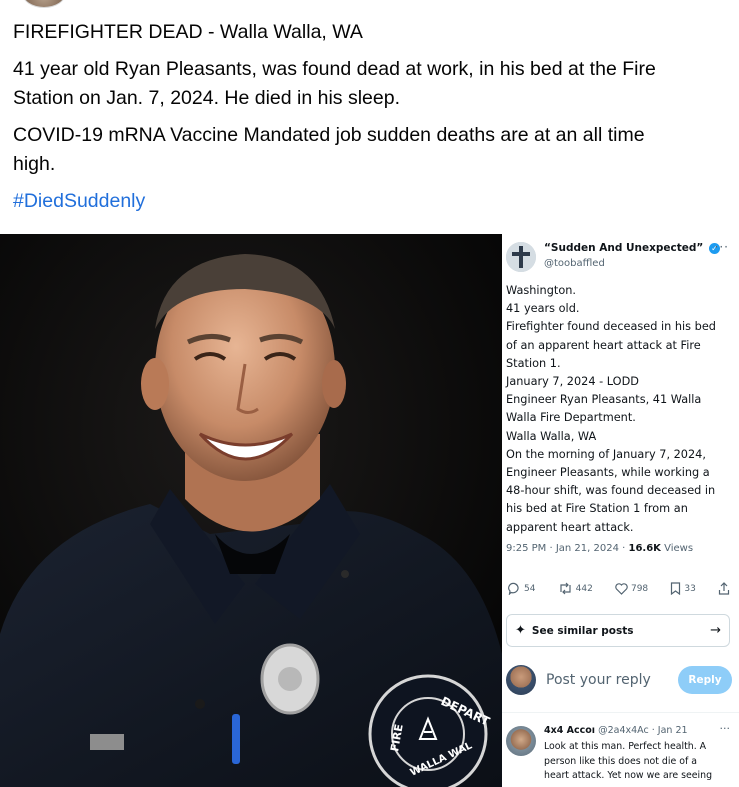  What do you see at coordinates (642, 730) in the screenshot?
I see `reply-author-handle: @2a4x4Ac · Jan 21` at bounding box center [642, 730].